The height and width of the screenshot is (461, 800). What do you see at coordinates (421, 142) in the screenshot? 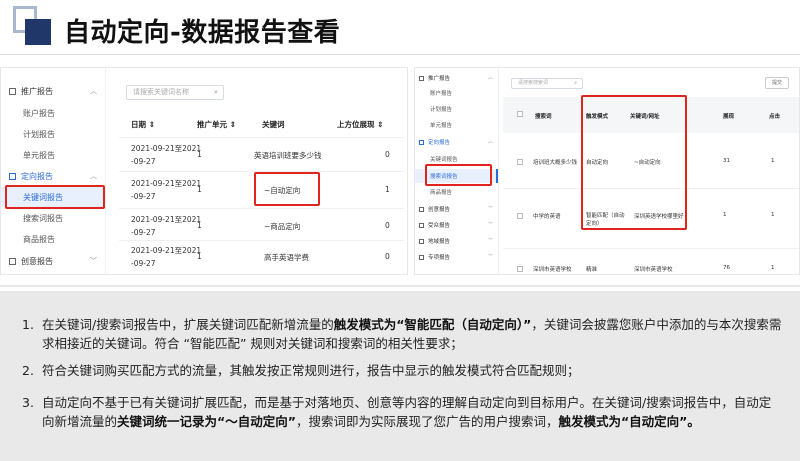
I see `target-icon` at bounding box center [421, 142].